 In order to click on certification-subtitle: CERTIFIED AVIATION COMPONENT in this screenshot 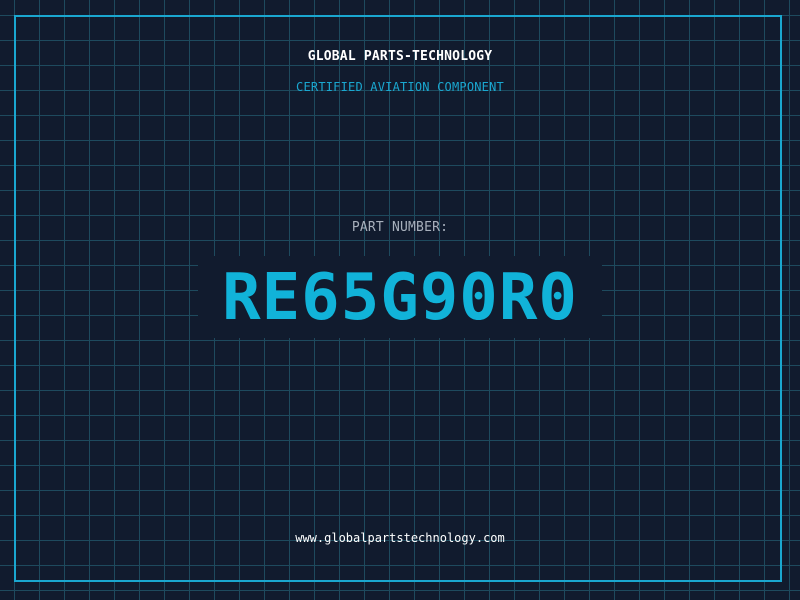, I will do `click(400, 87)`.